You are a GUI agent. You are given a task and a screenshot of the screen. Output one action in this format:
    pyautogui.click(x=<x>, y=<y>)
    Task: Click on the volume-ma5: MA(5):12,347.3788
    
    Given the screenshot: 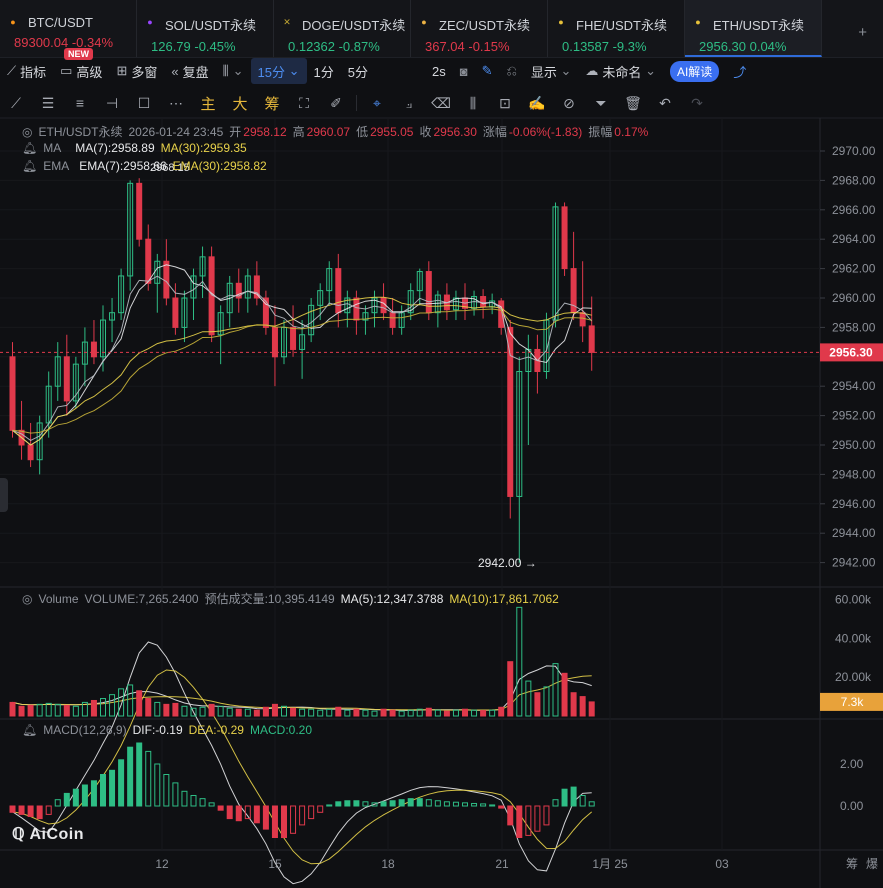 What is the action you would take?
    pyautogui.click(x=392, y=599)
    